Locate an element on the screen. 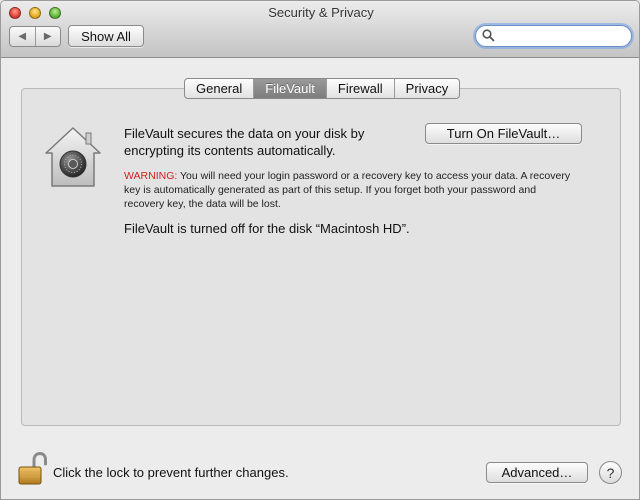  title-bar: Security & Privacy ◀ ▶ Show All is located at coordinates (320, 29).